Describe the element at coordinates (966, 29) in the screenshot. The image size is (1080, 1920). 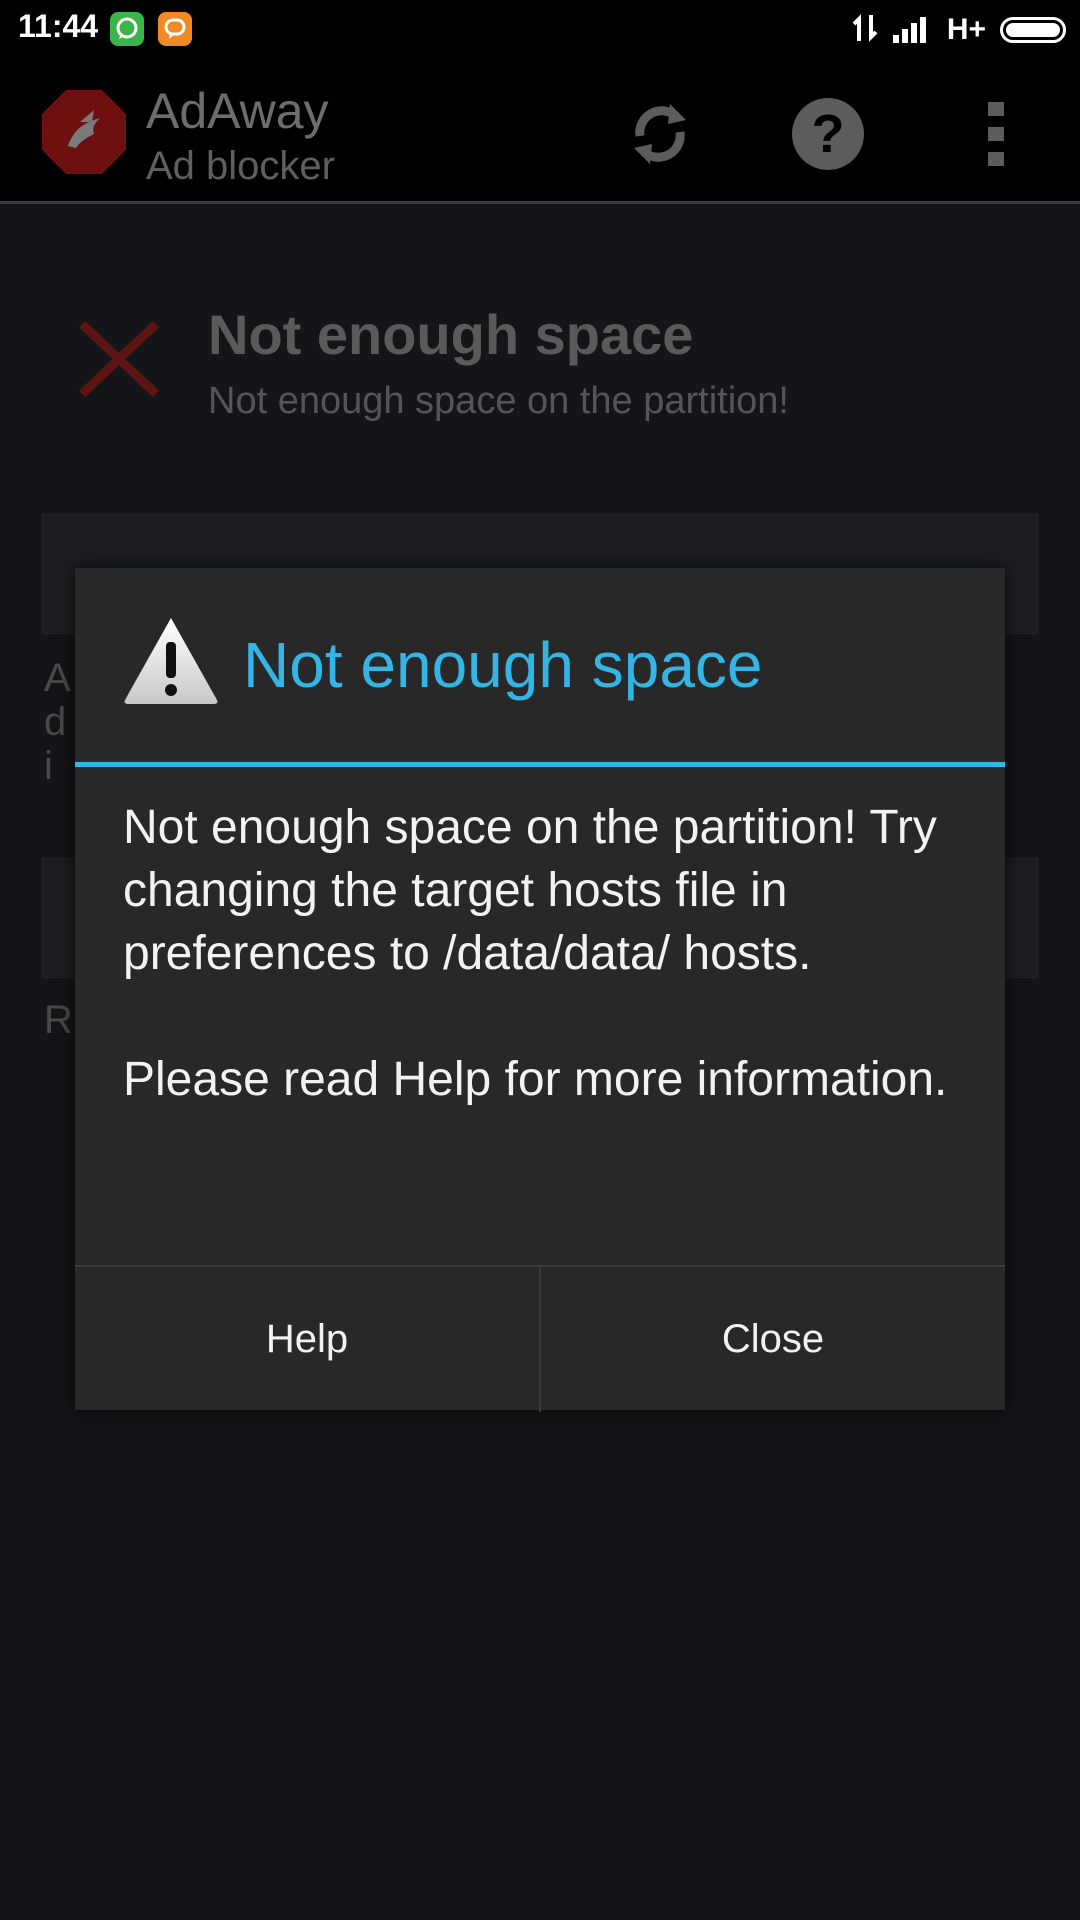
I see `network-type: H+` at that location.